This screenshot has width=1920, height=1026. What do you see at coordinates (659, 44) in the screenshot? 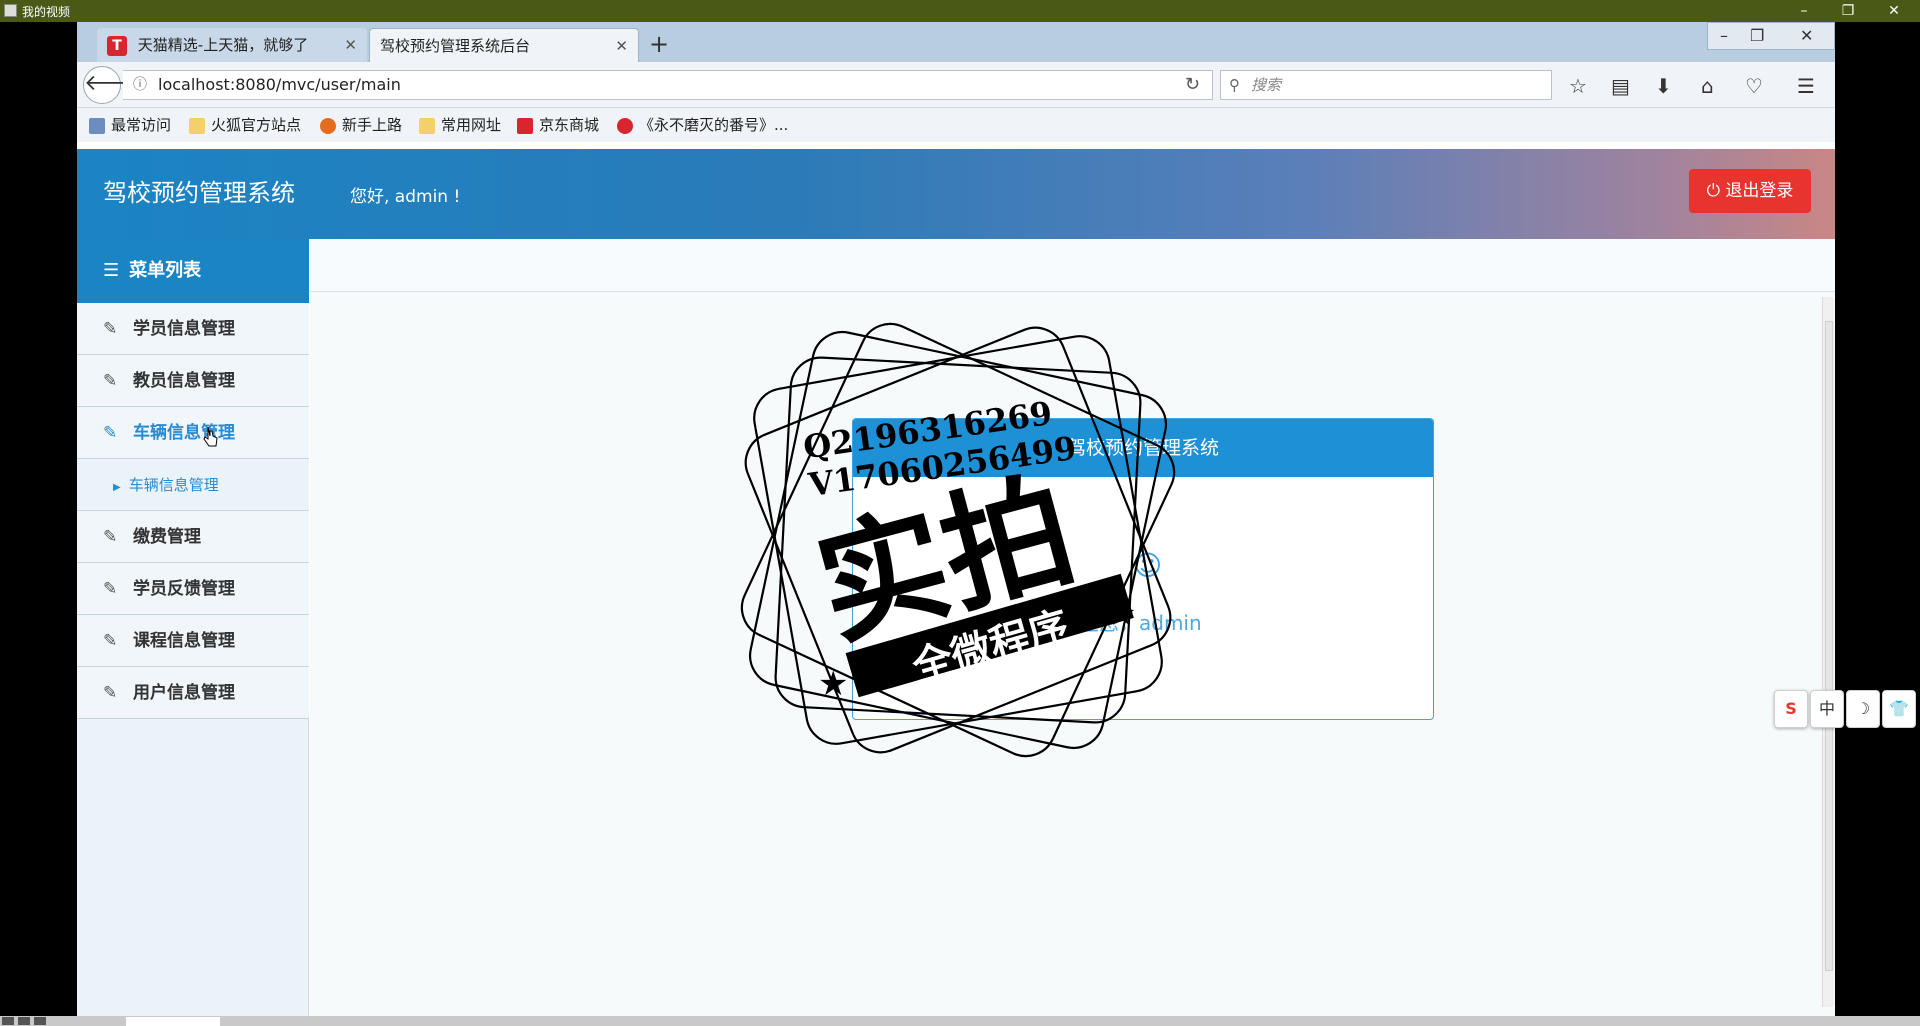
I see `new-tab-button: +` at bounding box center [659, 44].